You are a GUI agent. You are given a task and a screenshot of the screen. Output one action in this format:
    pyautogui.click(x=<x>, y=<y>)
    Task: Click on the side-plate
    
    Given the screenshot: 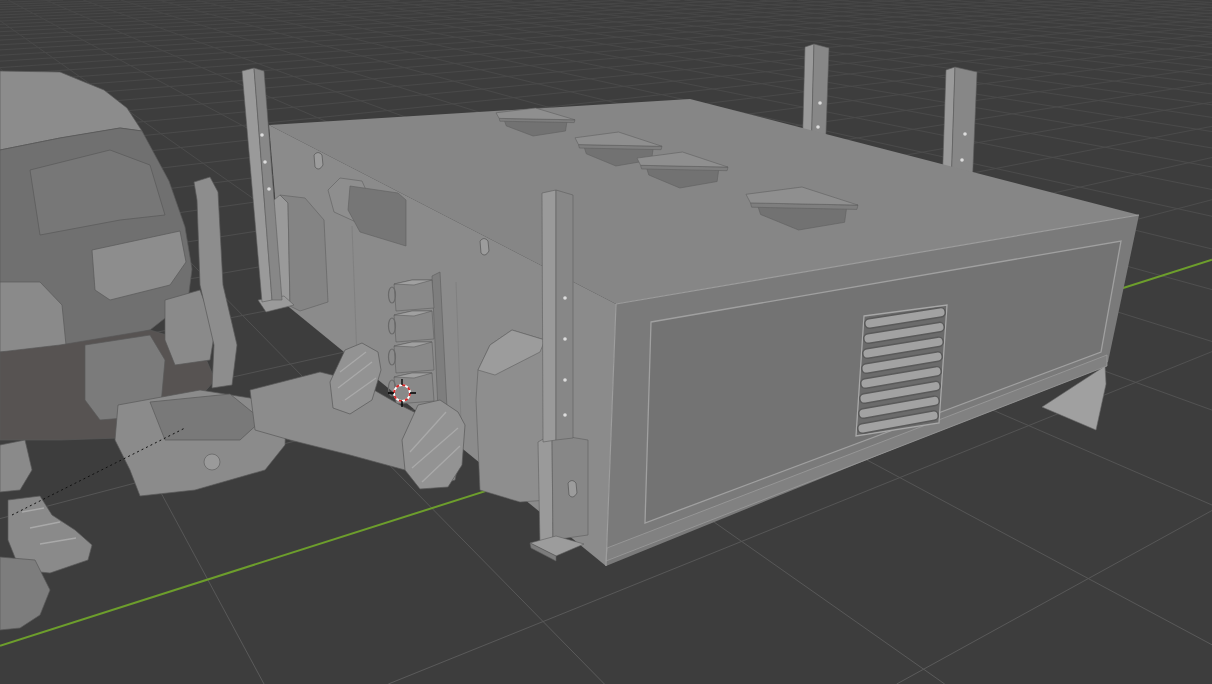 What is the action you would take?
    pyautogui.click(x=16, y=466)
    